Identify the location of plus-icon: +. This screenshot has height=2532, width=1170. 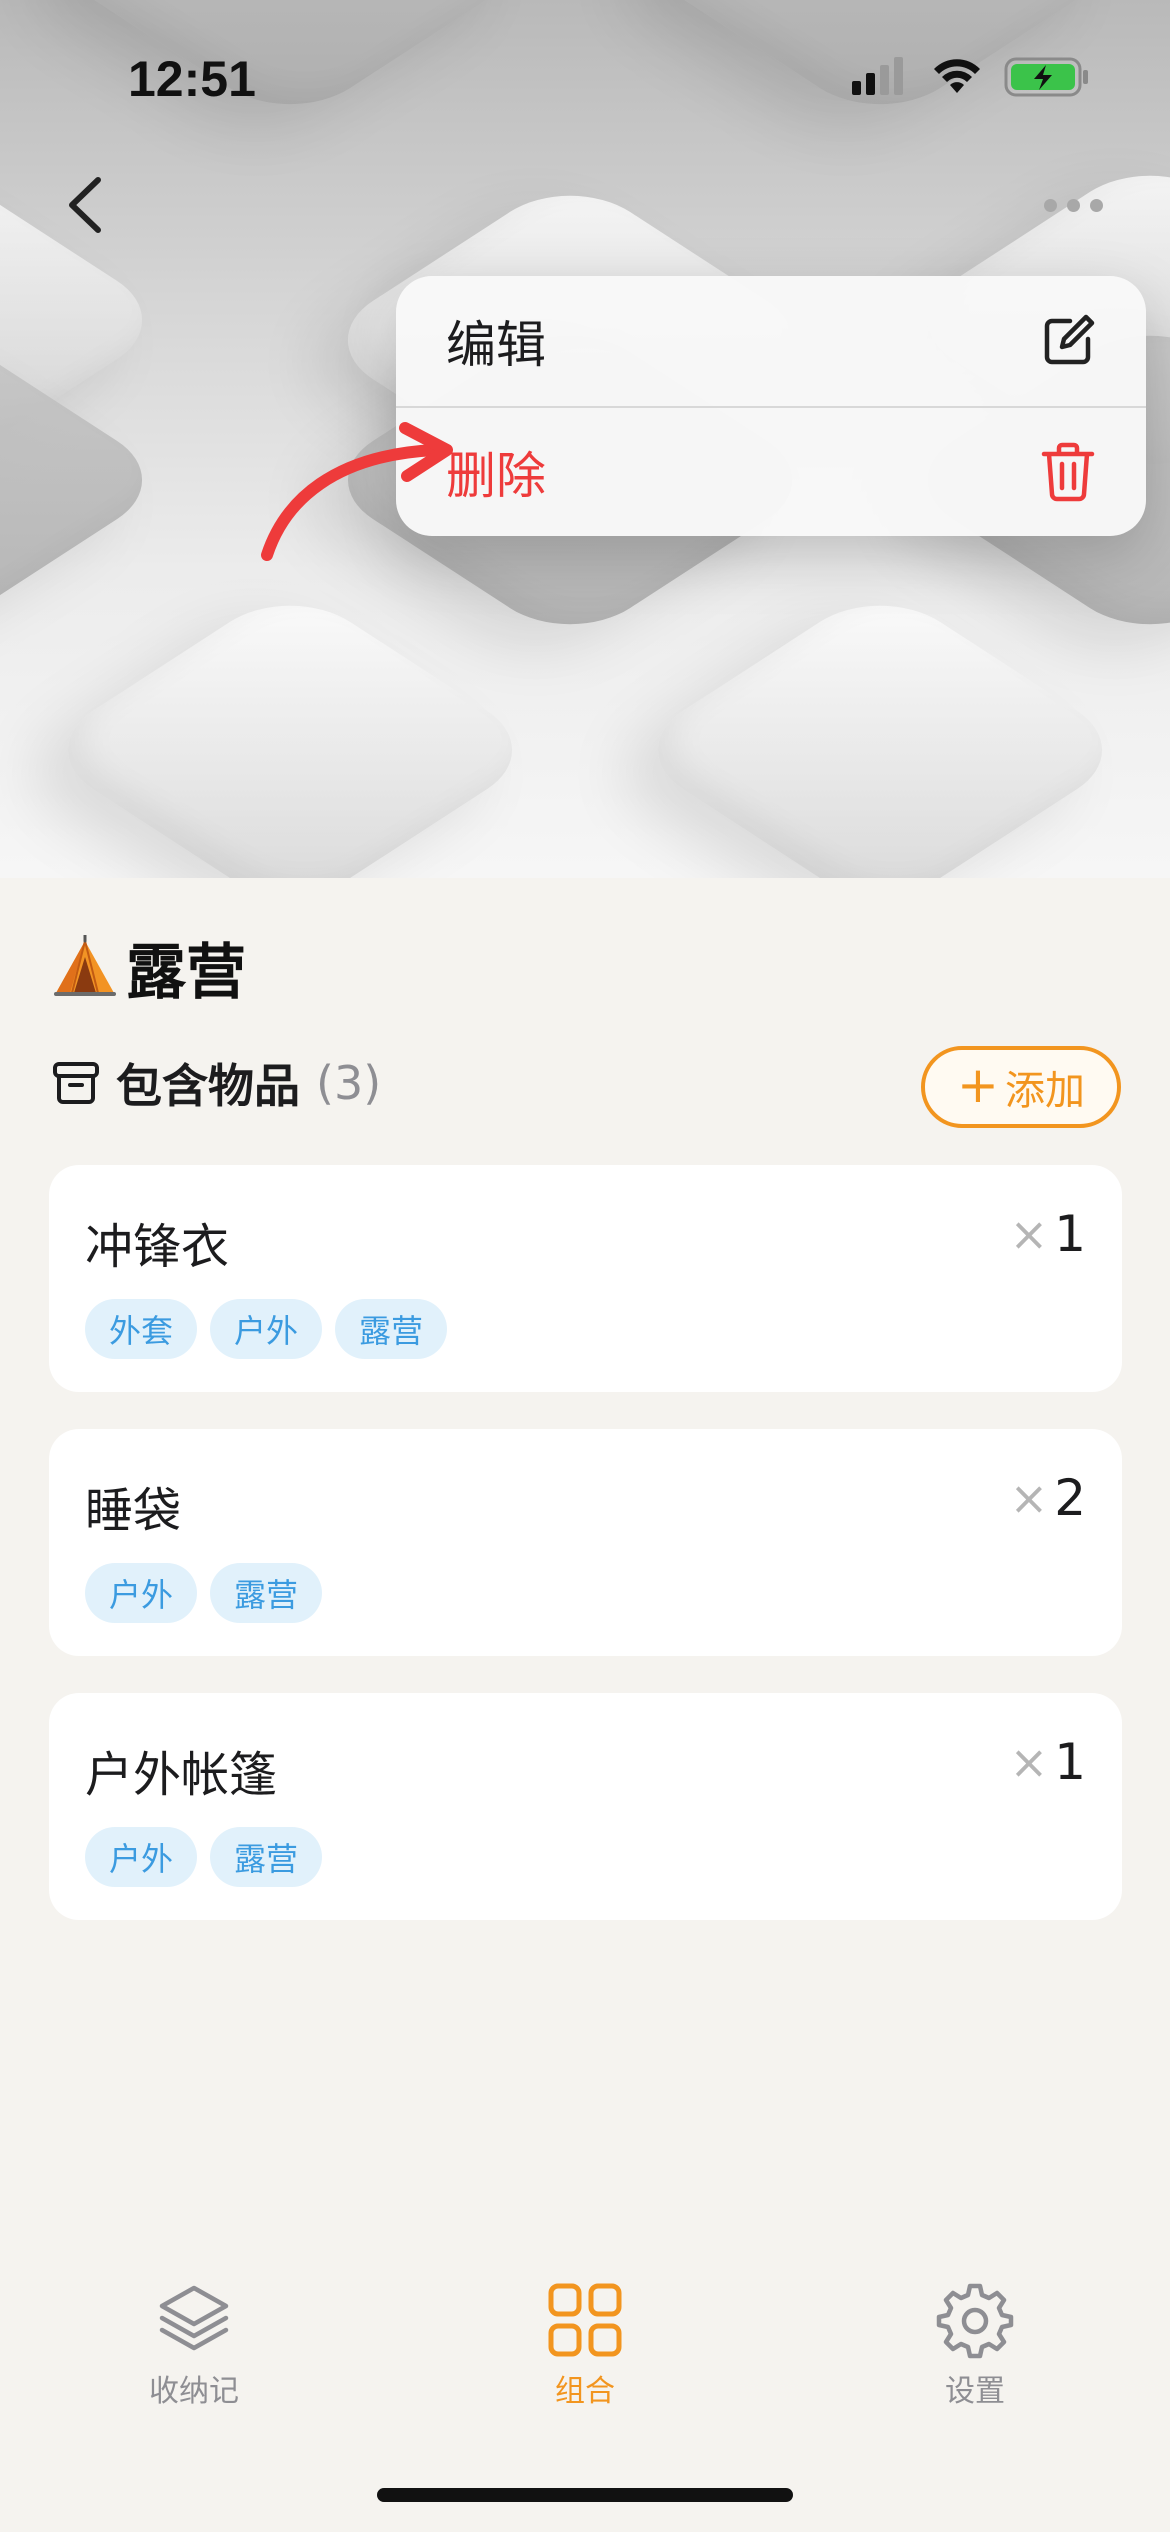
(978, 1085).